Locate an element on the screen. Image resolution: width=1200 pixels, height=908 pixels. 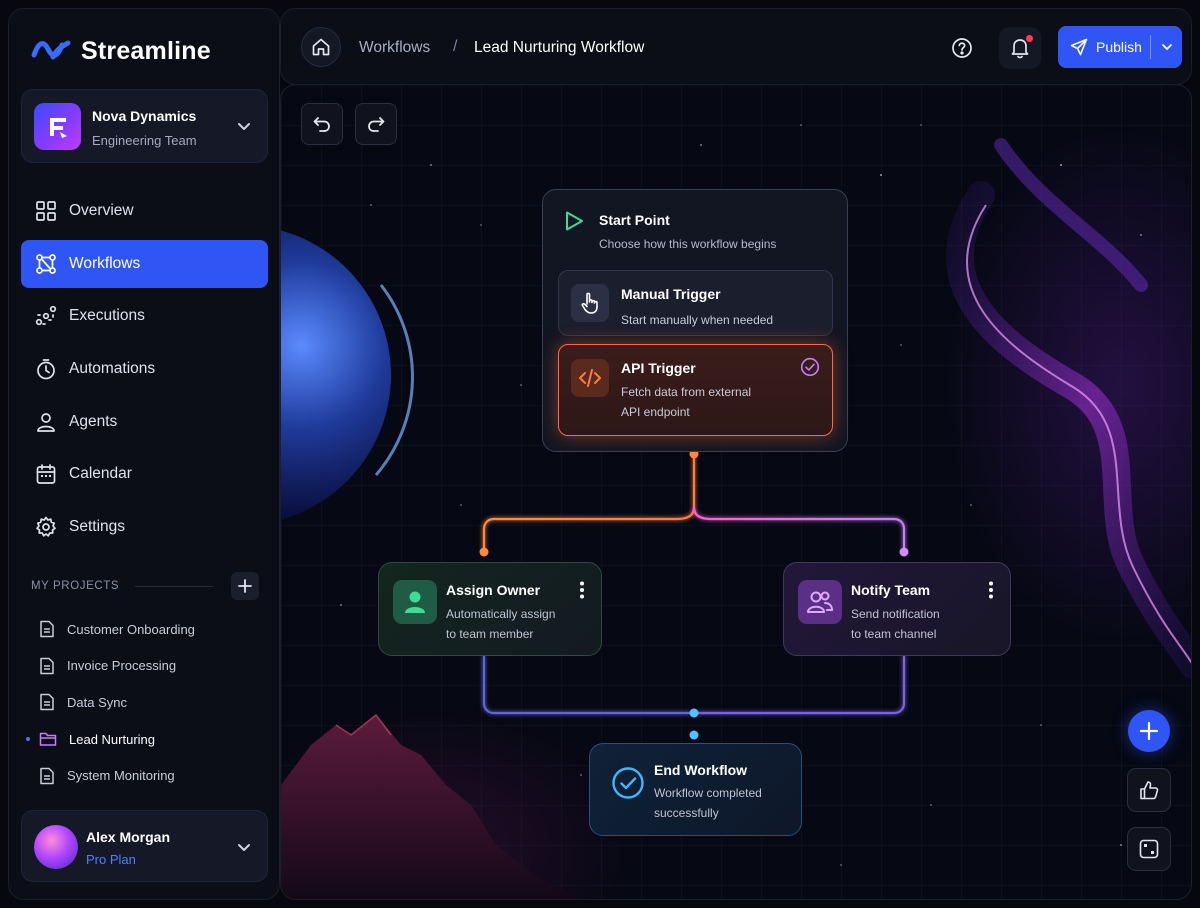
publish-options-button is located at coordinates (1166, 47).